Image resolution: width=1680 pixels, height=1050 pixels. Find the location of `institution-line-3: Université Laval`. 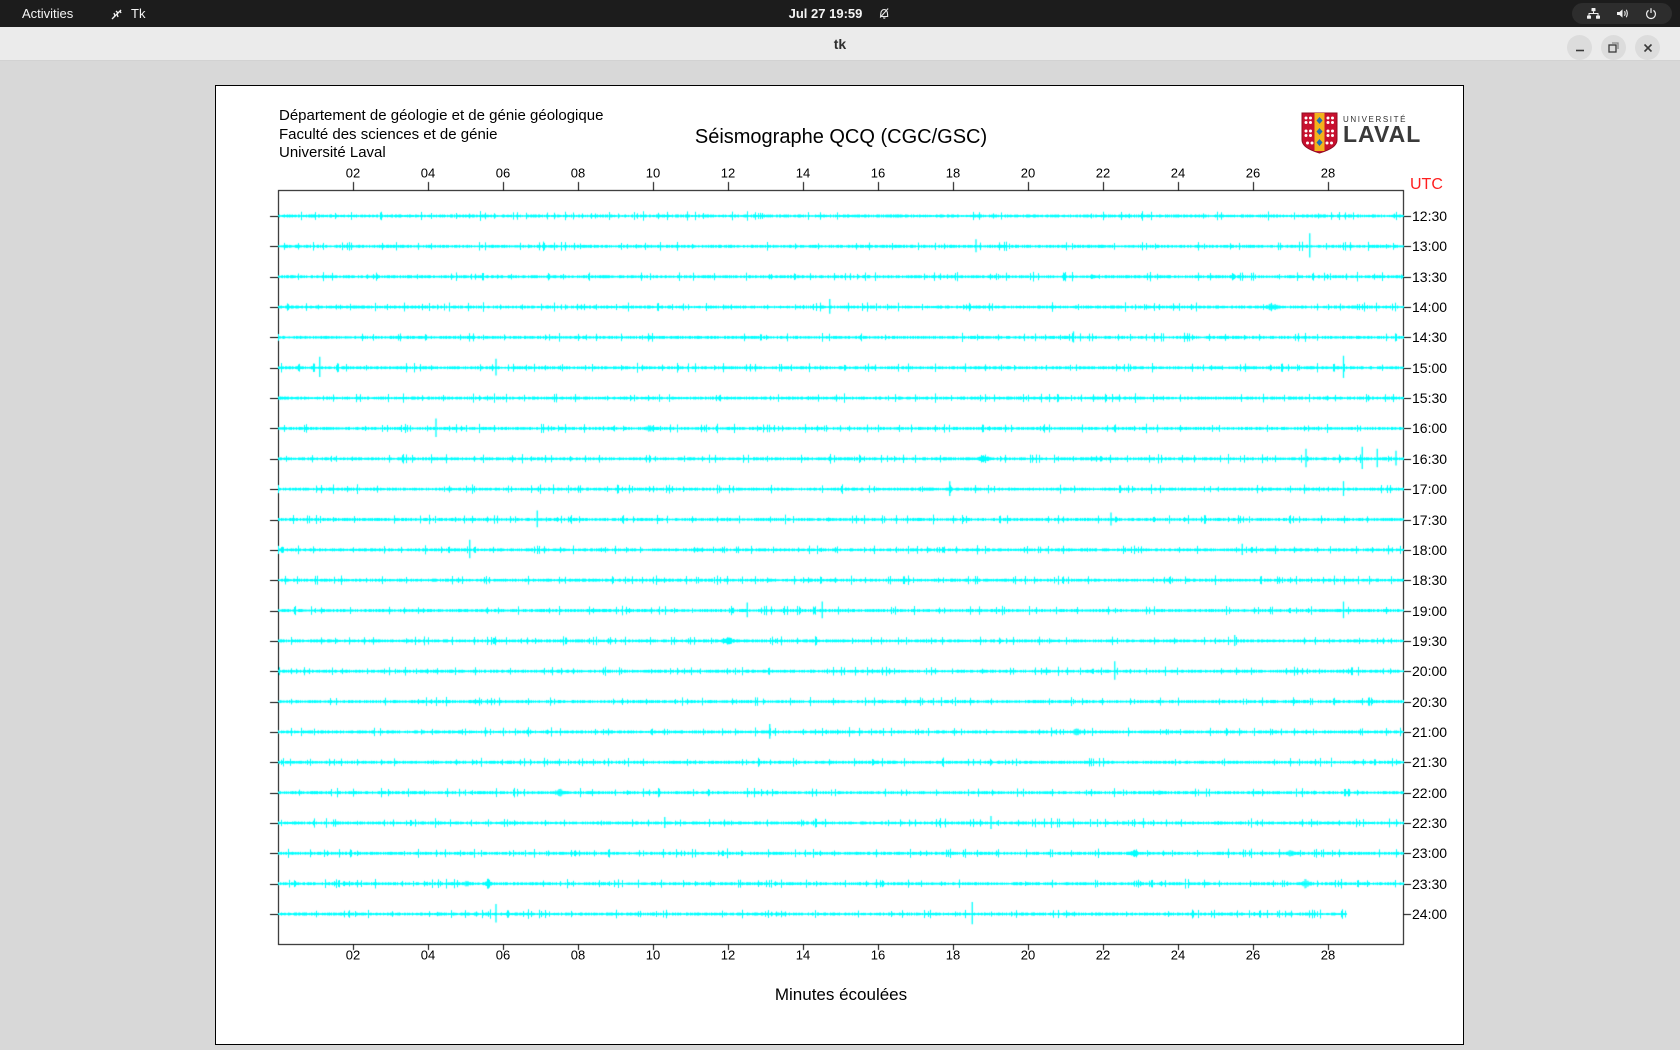

institution-line-3: Université Laval is located at coordinates (332, 152).